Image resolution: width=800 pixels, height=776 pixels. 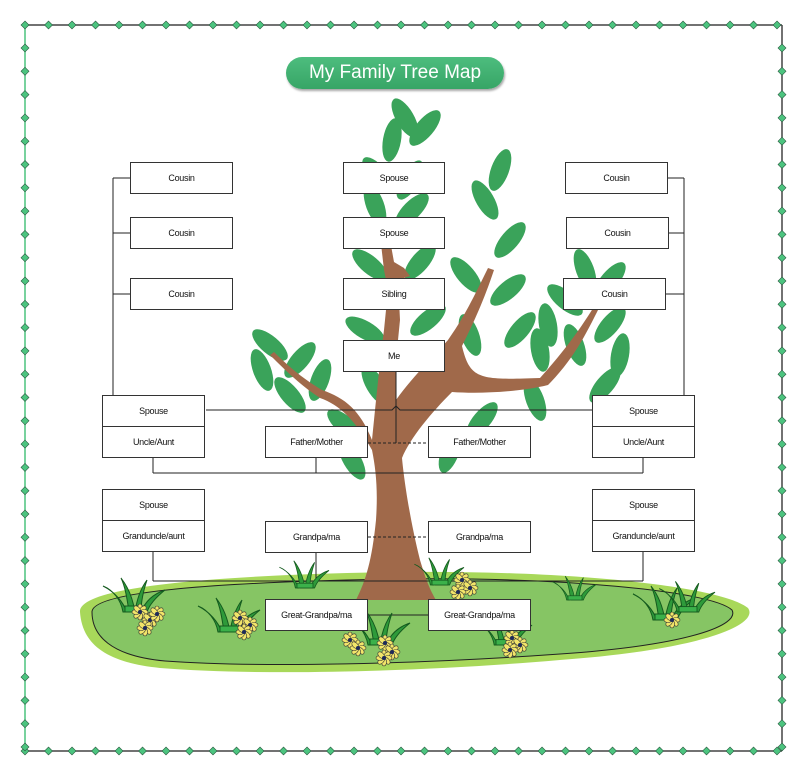 What do you see at coordinates (394, 356) in the screenshot?
I see `me-box: Me` at bounding box center [394, 356].